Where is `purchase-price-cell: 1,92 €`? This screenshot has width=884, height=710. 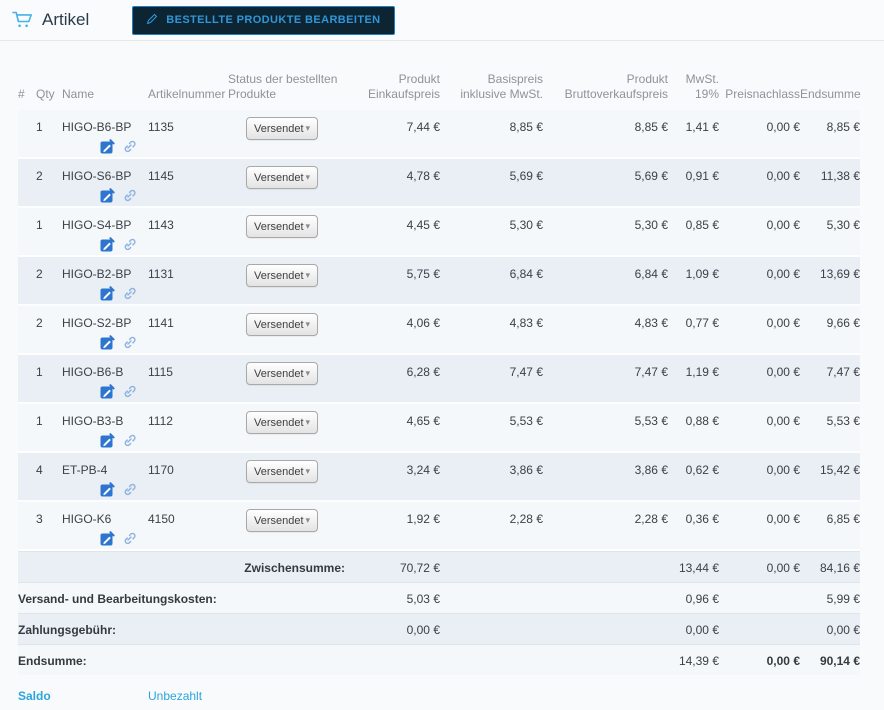
purchase-price-cell: 1,92 € is located at coordinates (423, 519).